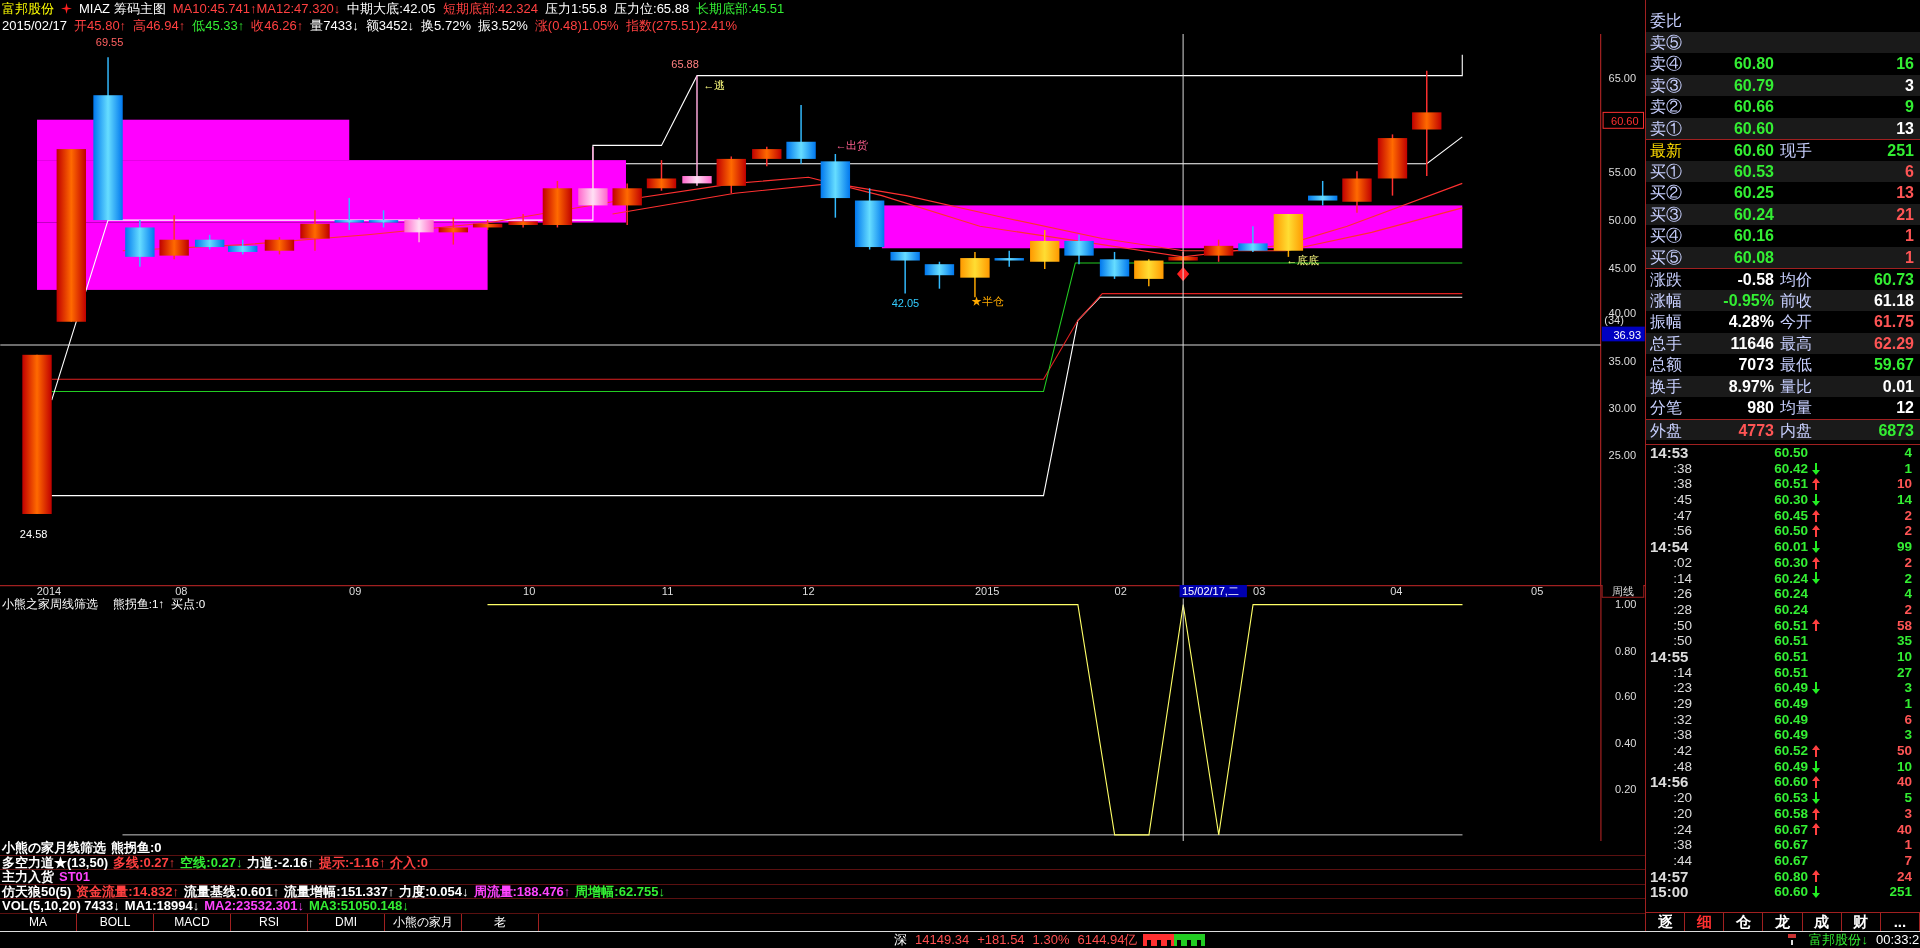 The width and height of the screenshot is (1920, 948). I want to click on chart-annotation: 65.88, so click(685, 64).